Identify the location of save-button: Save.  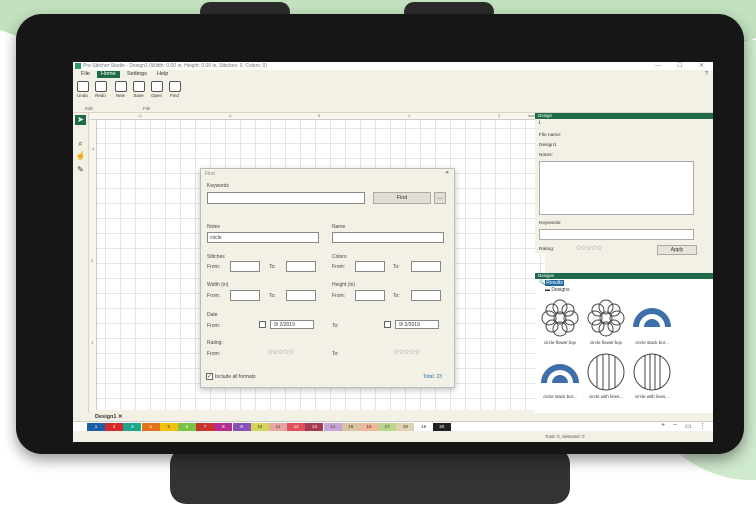
(138, 89).